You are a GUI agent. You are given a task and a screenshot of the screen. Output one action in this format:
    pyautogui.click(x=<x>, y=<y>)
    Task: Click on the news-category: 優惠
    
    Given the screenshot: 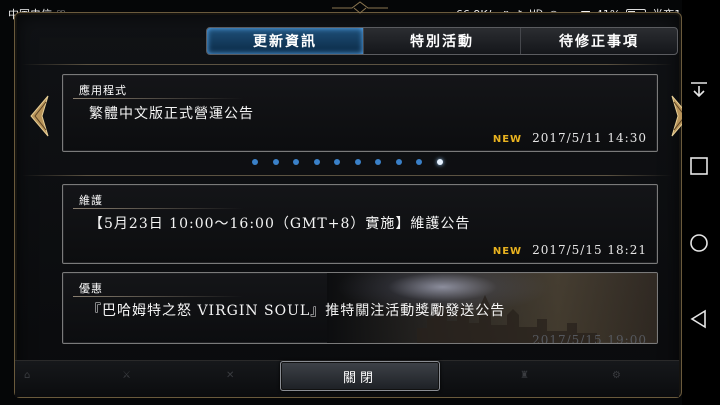 What is the action you would take?
    pyautogui.click(x=91, y=288)
    